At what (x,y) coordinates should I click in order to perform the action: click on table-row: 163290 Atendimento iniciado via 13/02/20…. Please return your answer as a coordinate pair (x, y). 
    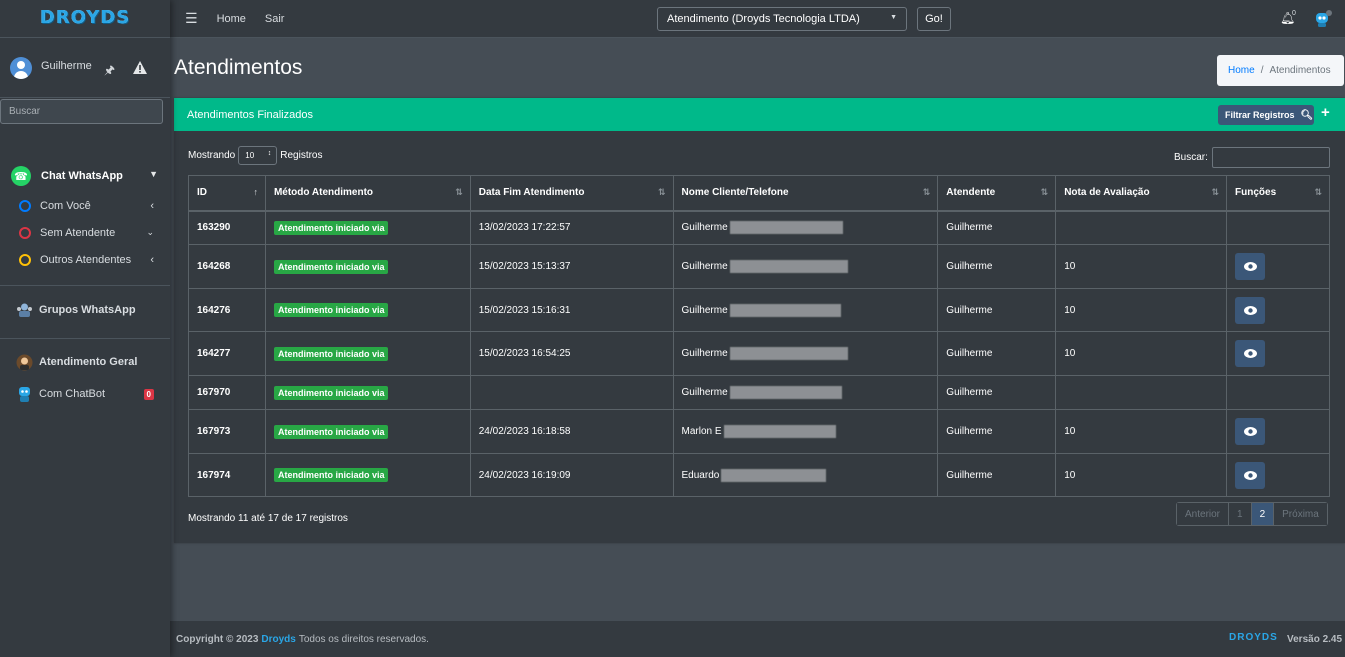
    Looking at the image, I should click on (759, 227).